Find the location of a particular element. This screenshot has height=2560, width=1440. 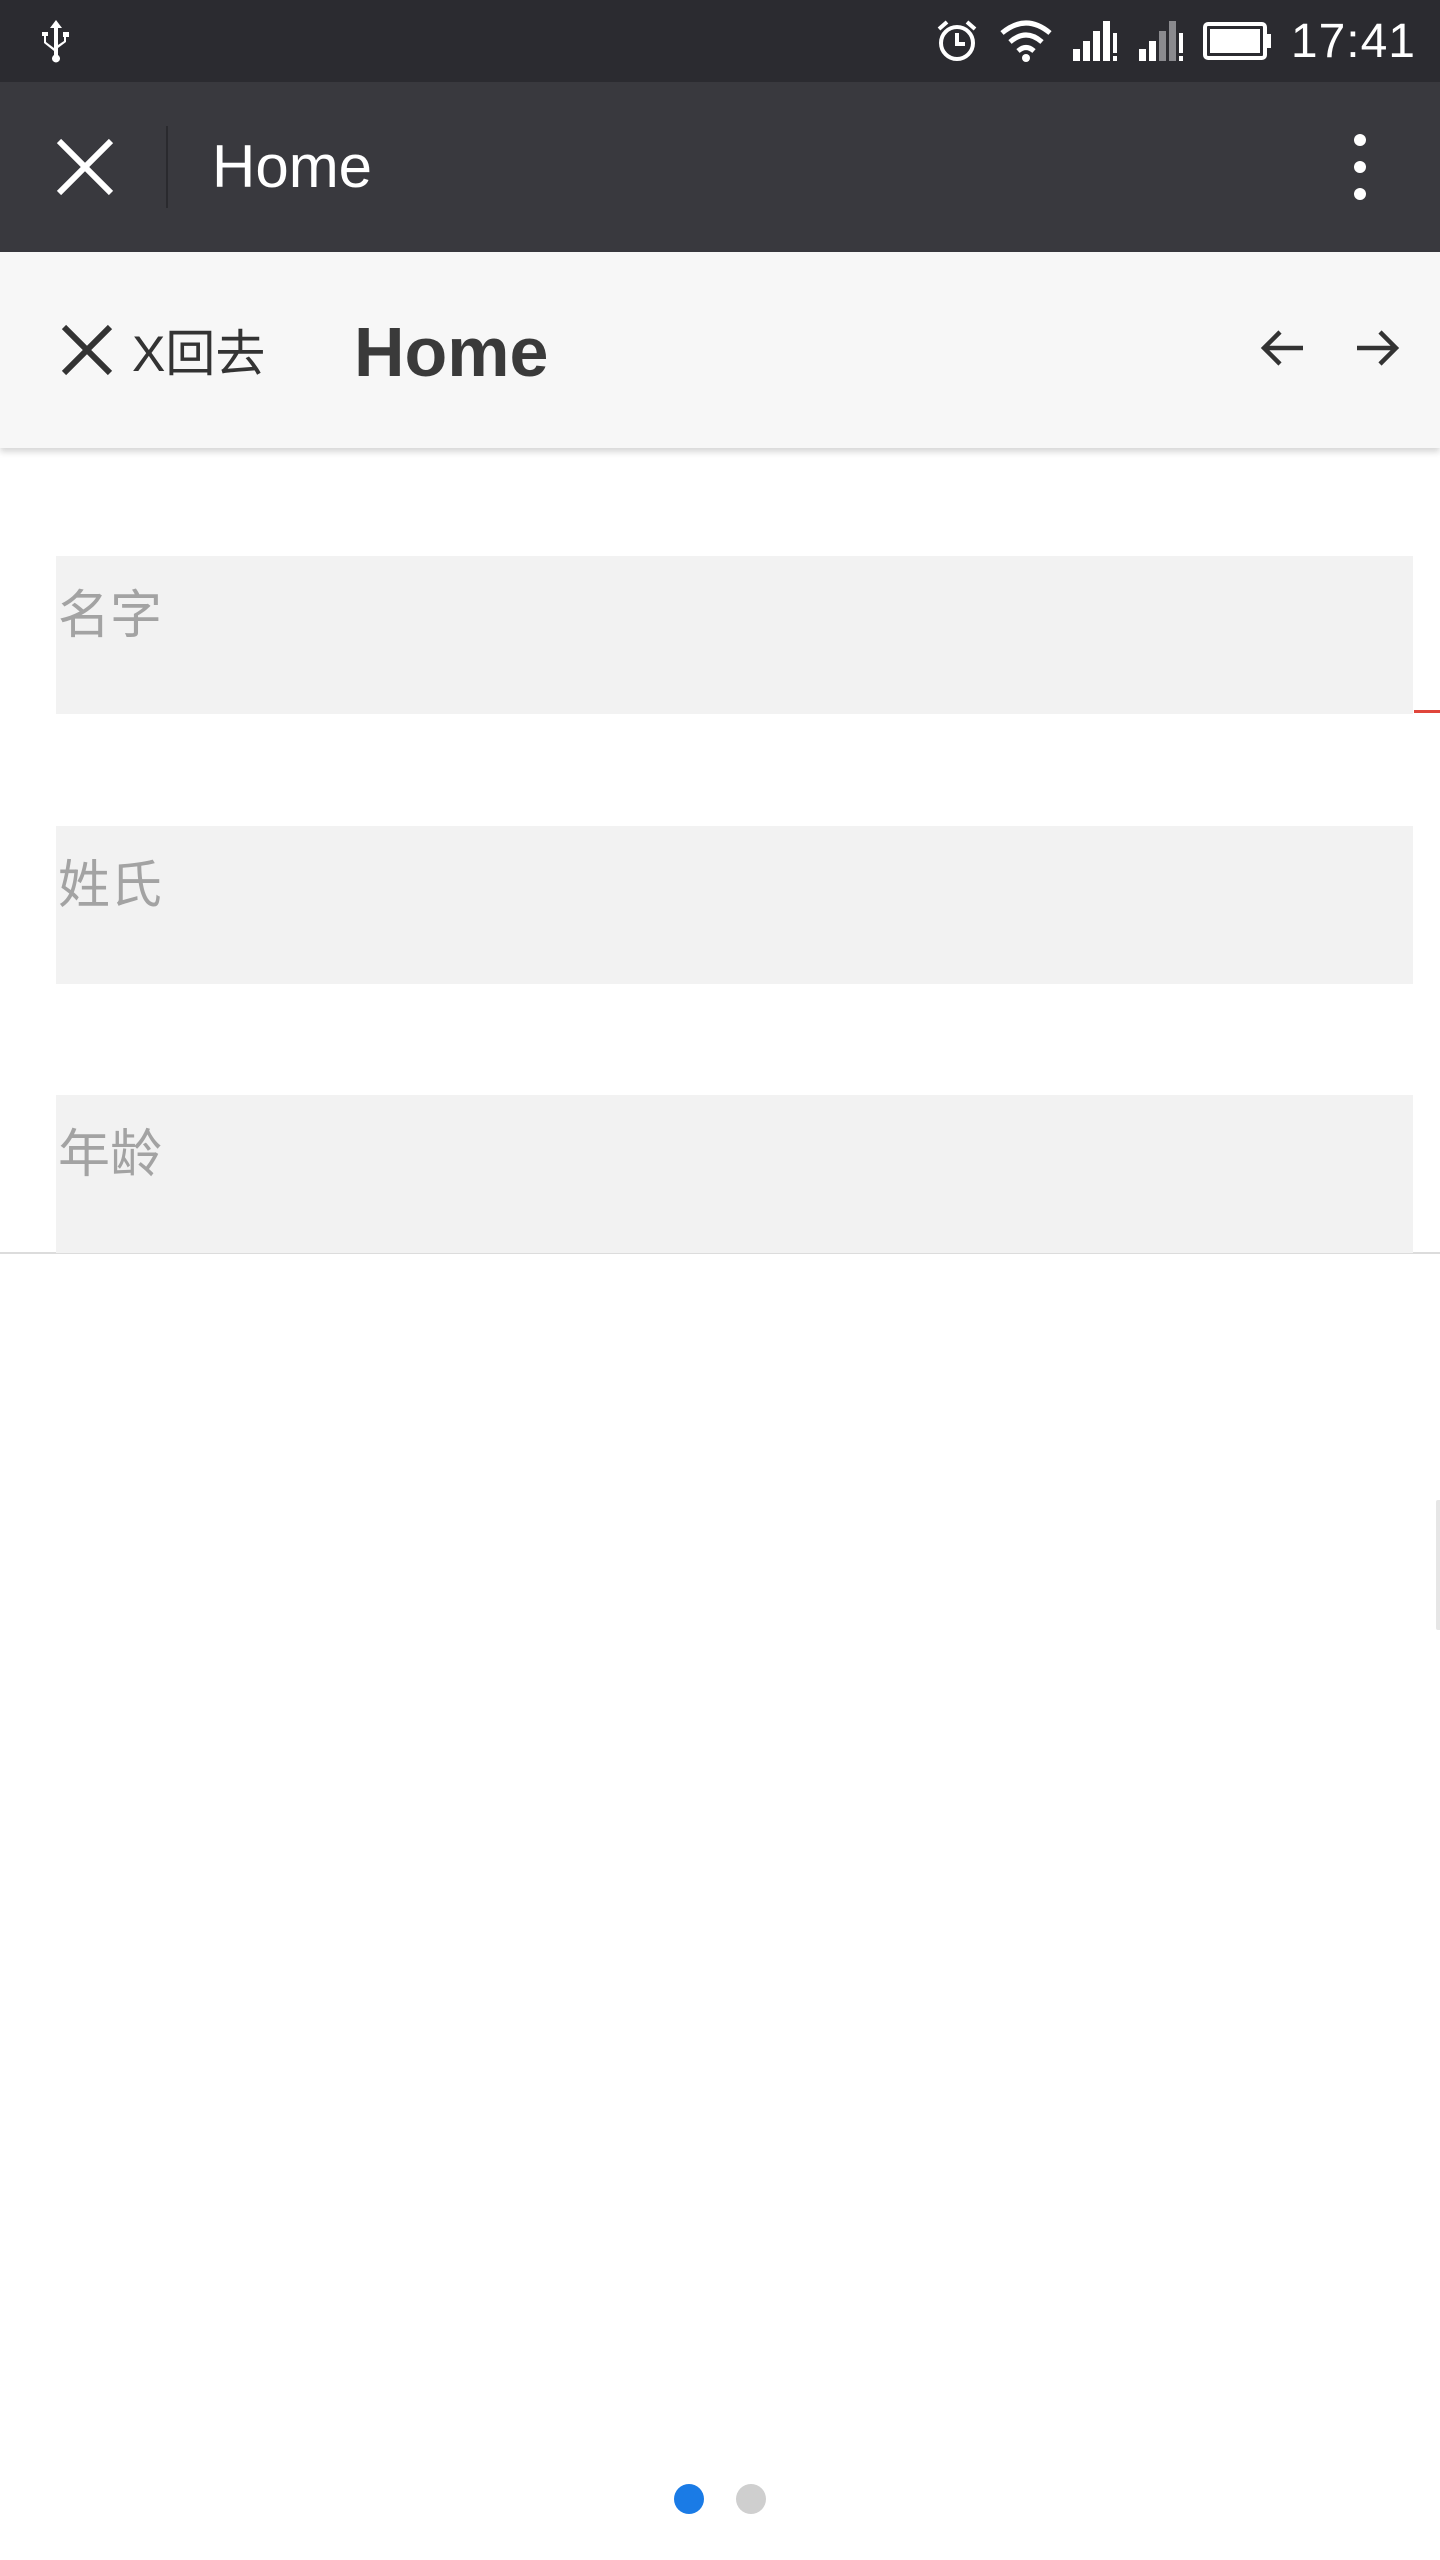

more-options-button is located at coordinates (1360, 167).